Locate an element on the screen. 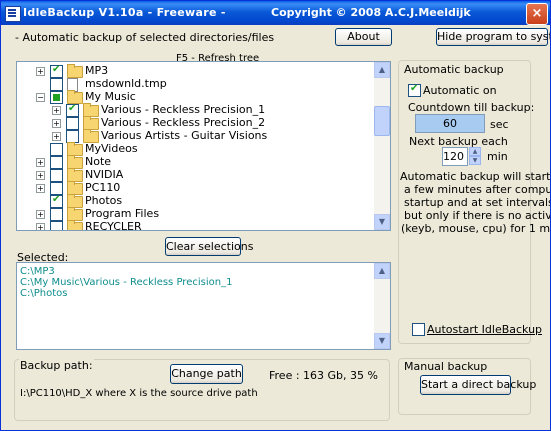 The height and width of the screenshot is (431, 551). tree-item-label: Various Artists - Guitar Visions is located at coordinates (184, 135).